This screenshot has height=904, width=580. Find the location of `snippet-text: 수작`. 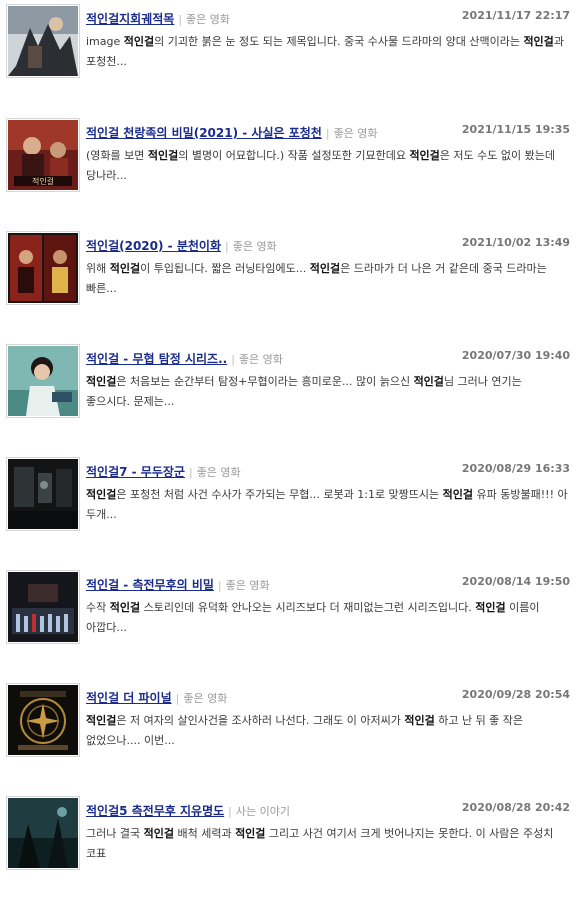

snippet-text: 수작 is located at coordinates (98, 607).